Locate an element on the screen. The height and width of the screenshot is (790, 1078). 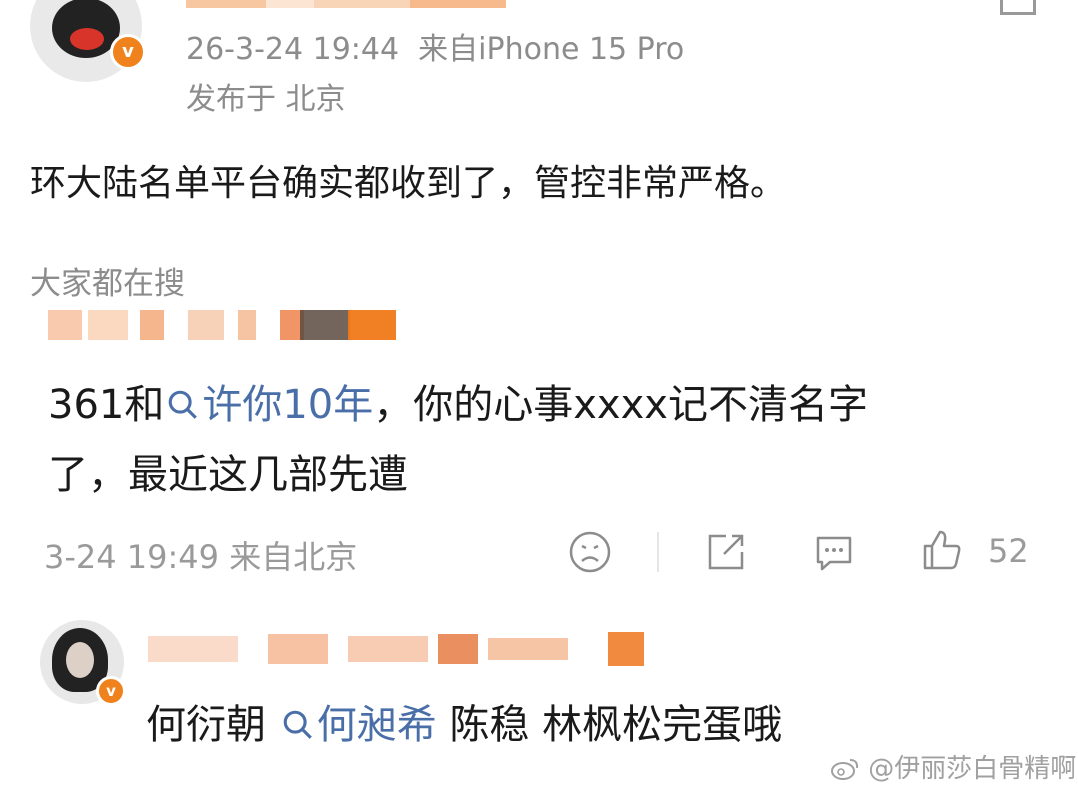
search-link-2: 何昶希 is located at coordinates (358, 725).